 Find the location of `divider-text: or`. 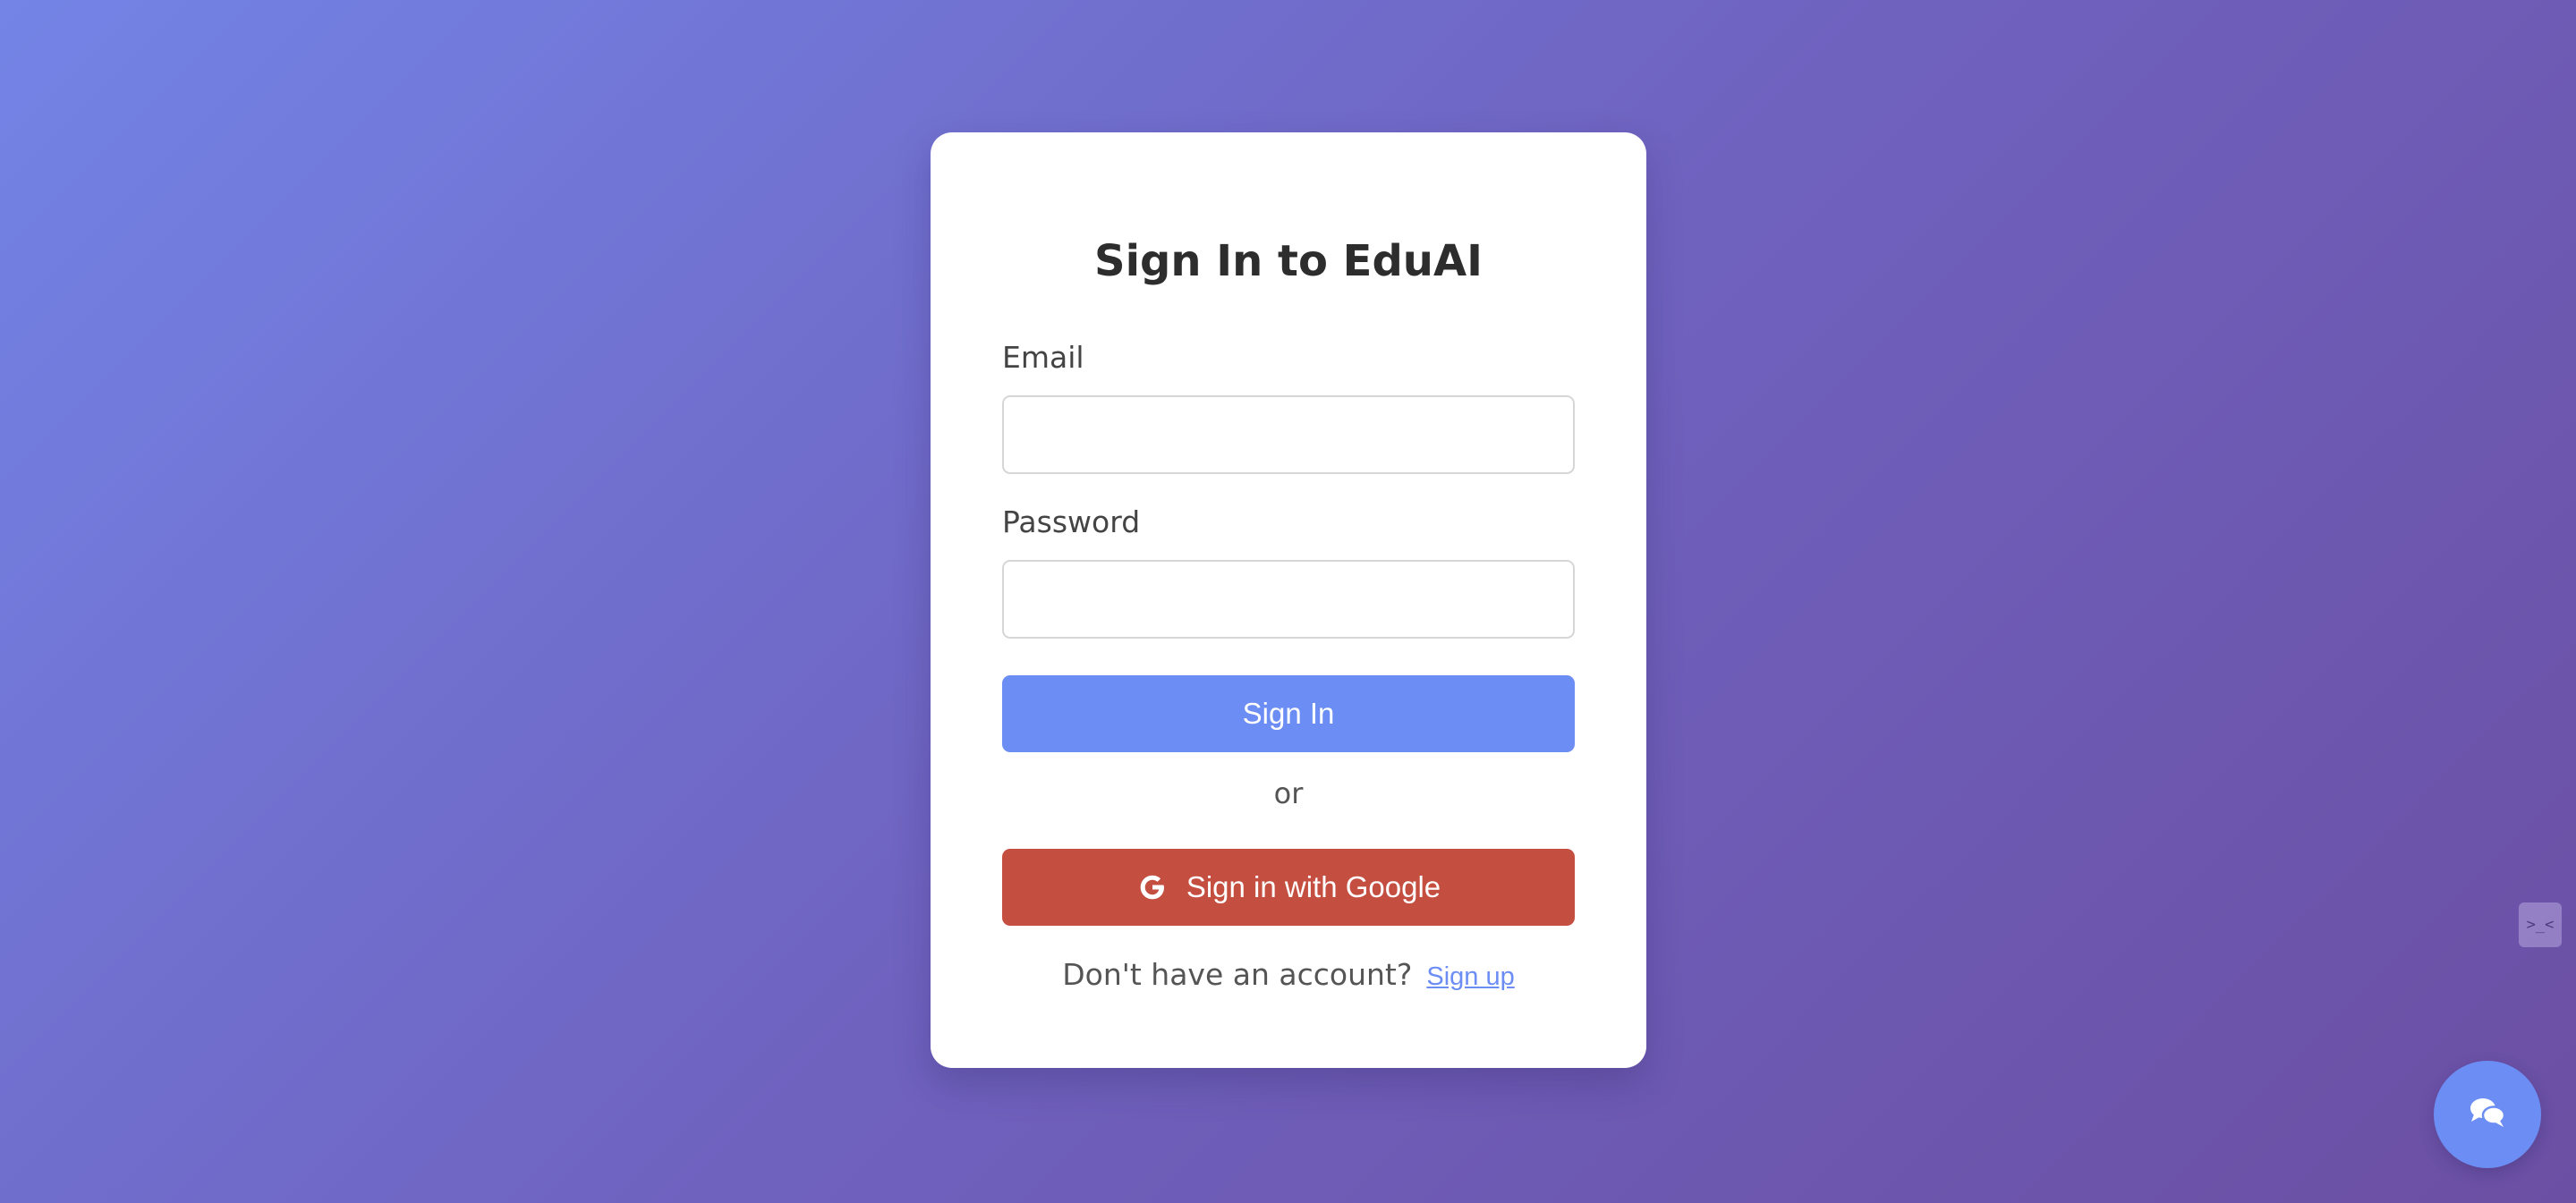

divider-text: or is located at coordinates (1288, 793).